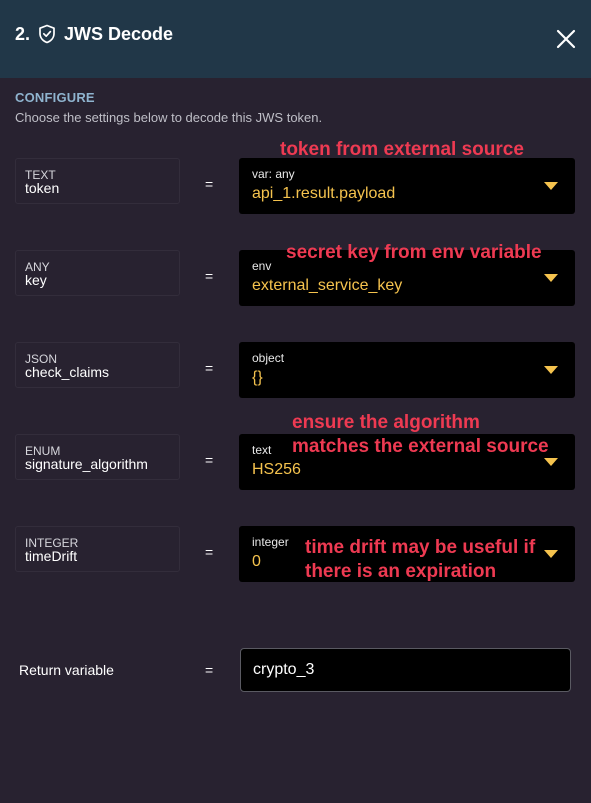  I want to click on value-text: {}, so click(257, 377).